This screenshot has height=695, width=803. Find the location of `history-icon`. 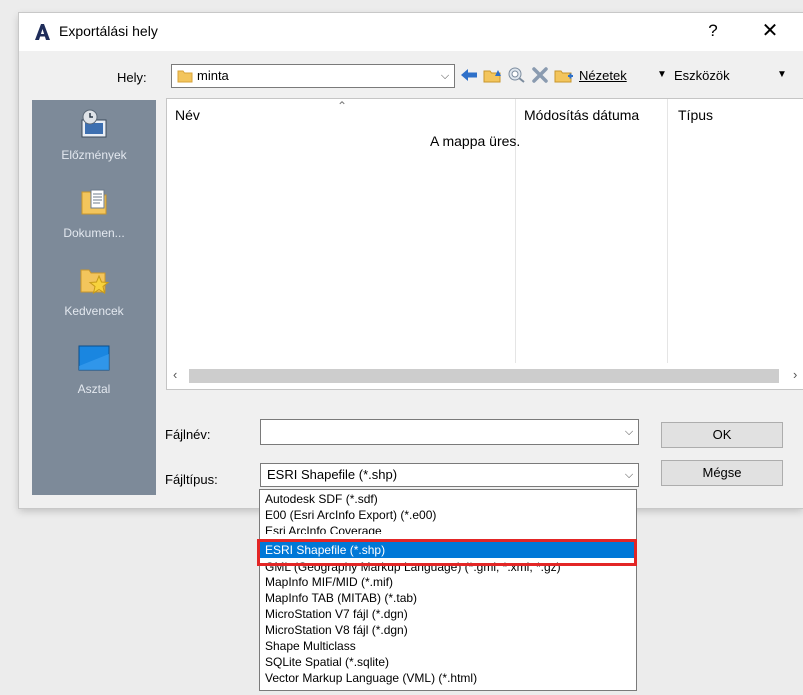

history-icon is located at coordinates (94, 123).